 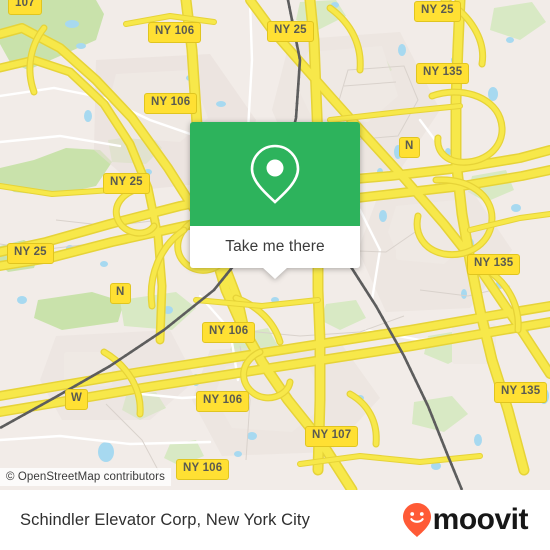 I want to click on road-shield-ny-135-a: NY 135, so click(x=443, y=73).